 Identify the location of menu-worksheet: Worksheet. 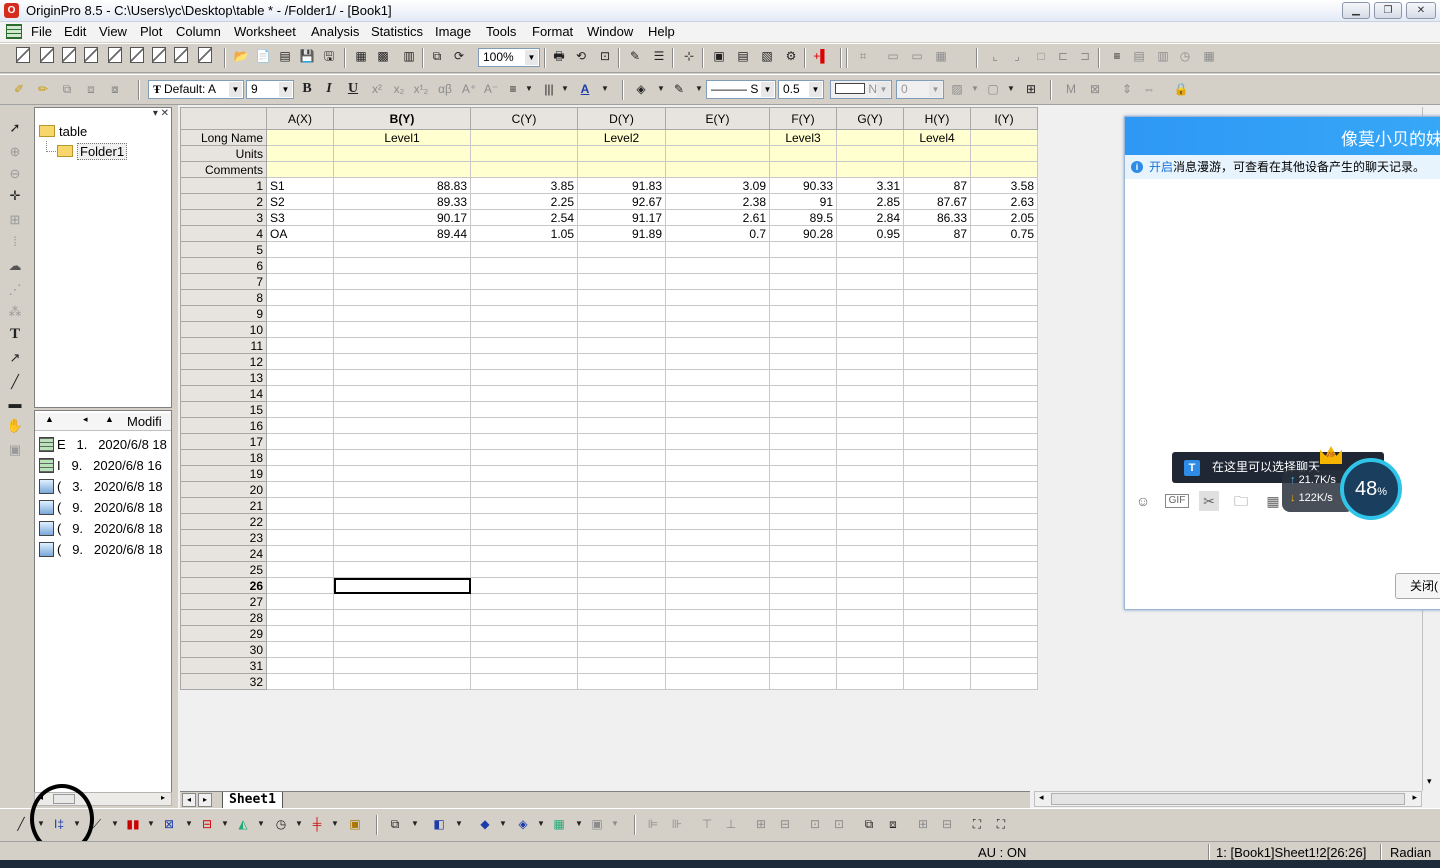
(265, 31).